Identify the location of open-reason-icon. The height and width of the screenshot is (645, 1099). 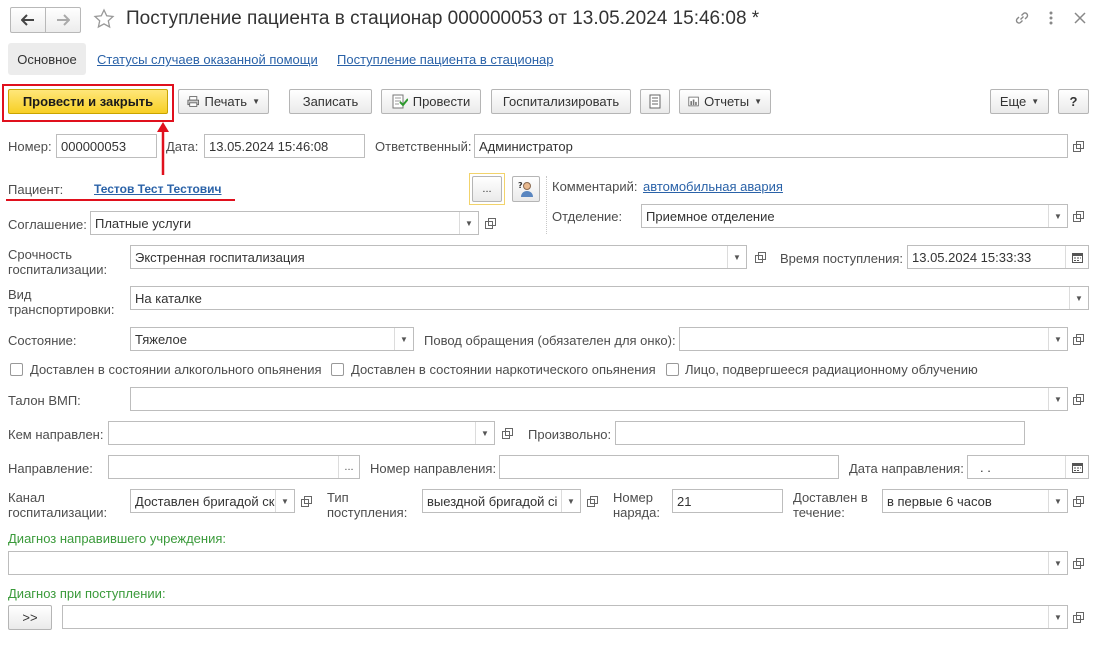
(1078, 339).